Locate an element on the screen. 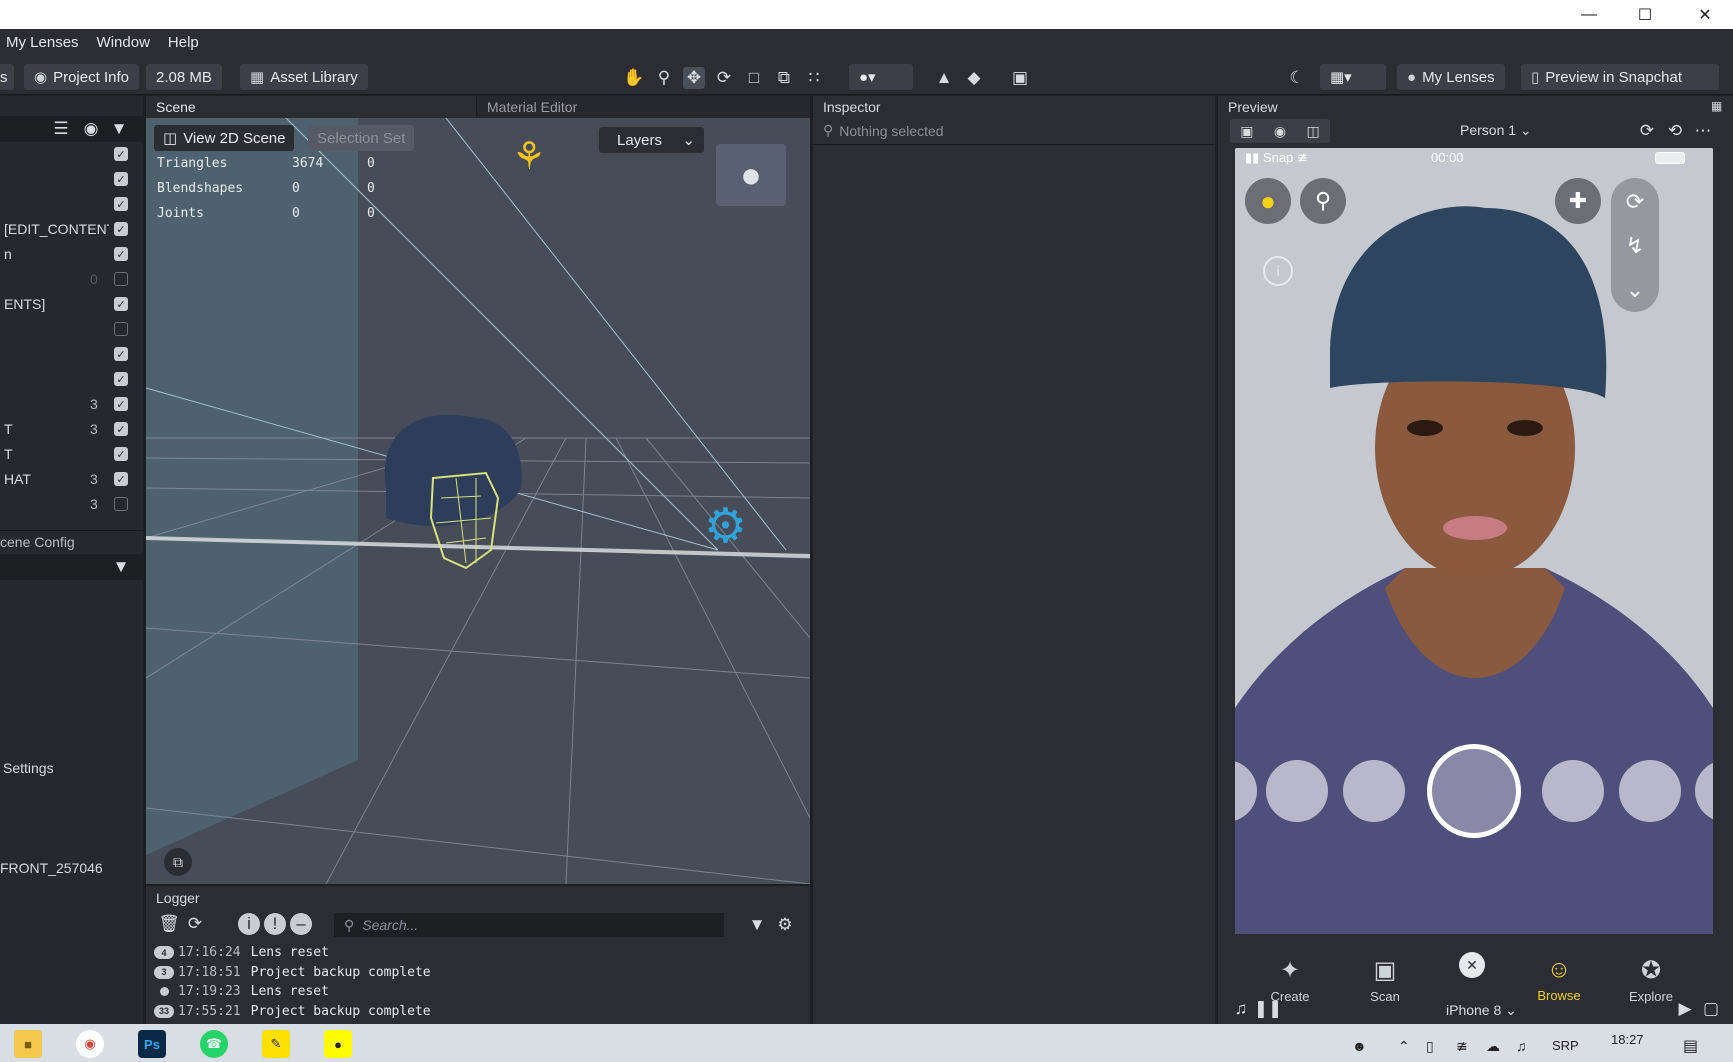 The height and width of the screenshot is (1062, 1733). webcam-mode-icon: ◉ is located at coordinates (1280, 131).